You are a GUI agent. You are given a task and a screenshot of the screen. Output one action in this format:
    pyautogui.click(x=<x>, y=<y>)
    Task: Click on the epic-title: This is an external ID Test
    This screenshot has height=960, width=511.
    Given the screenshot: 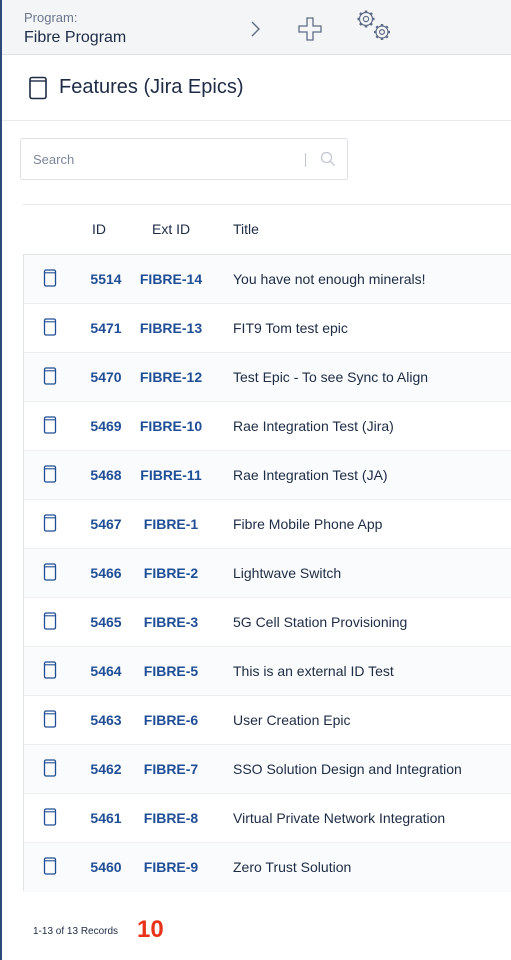 What is the action you would take?
    pyautogui.click(x=313, y=671)
    